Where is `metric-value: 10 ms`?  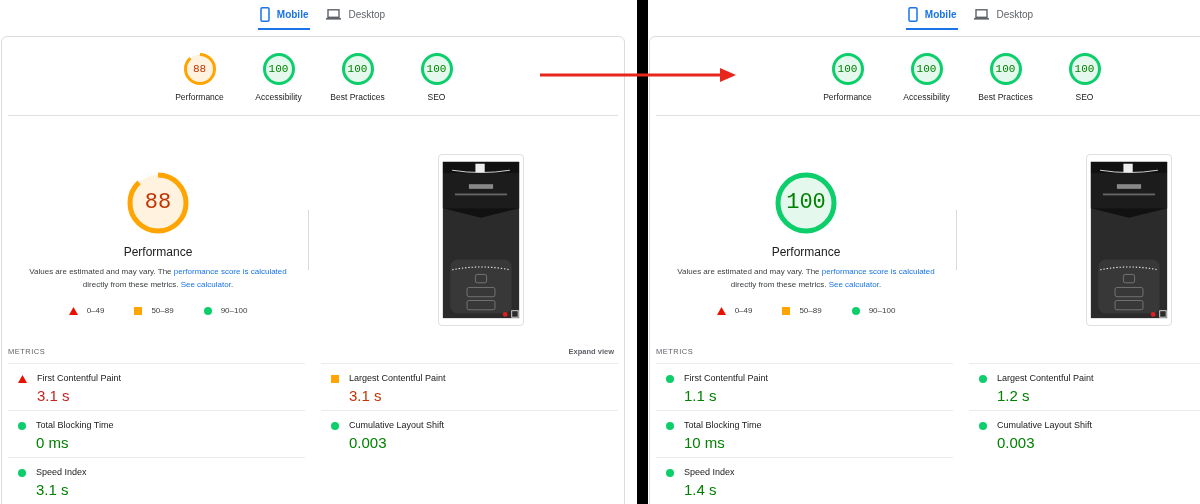 metric-value: 10 ms is located at coordinates (705, 442).